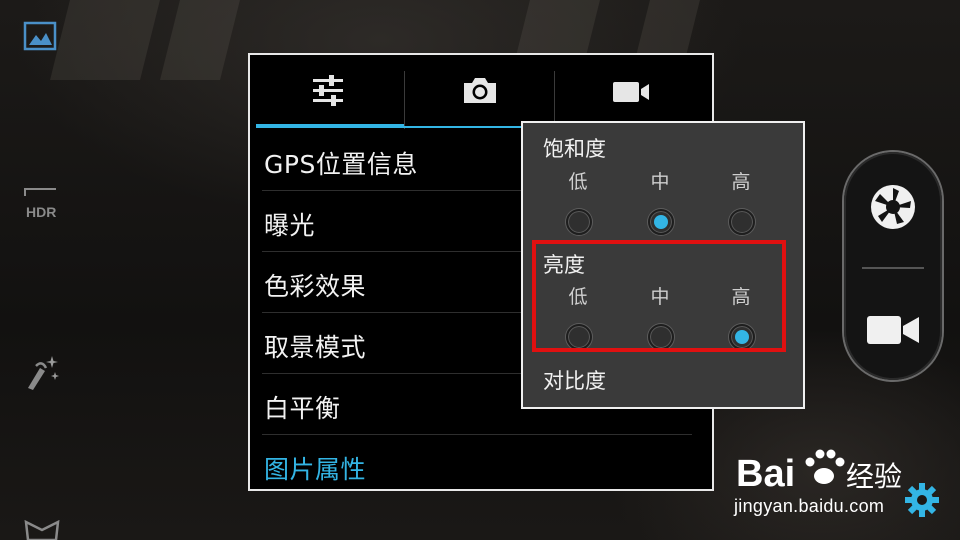 The width and height of the screenshot is (960, 540). Describe the element at coordinates (742, 222) in the screenshot. I see `saturation-radio-high` at that location.